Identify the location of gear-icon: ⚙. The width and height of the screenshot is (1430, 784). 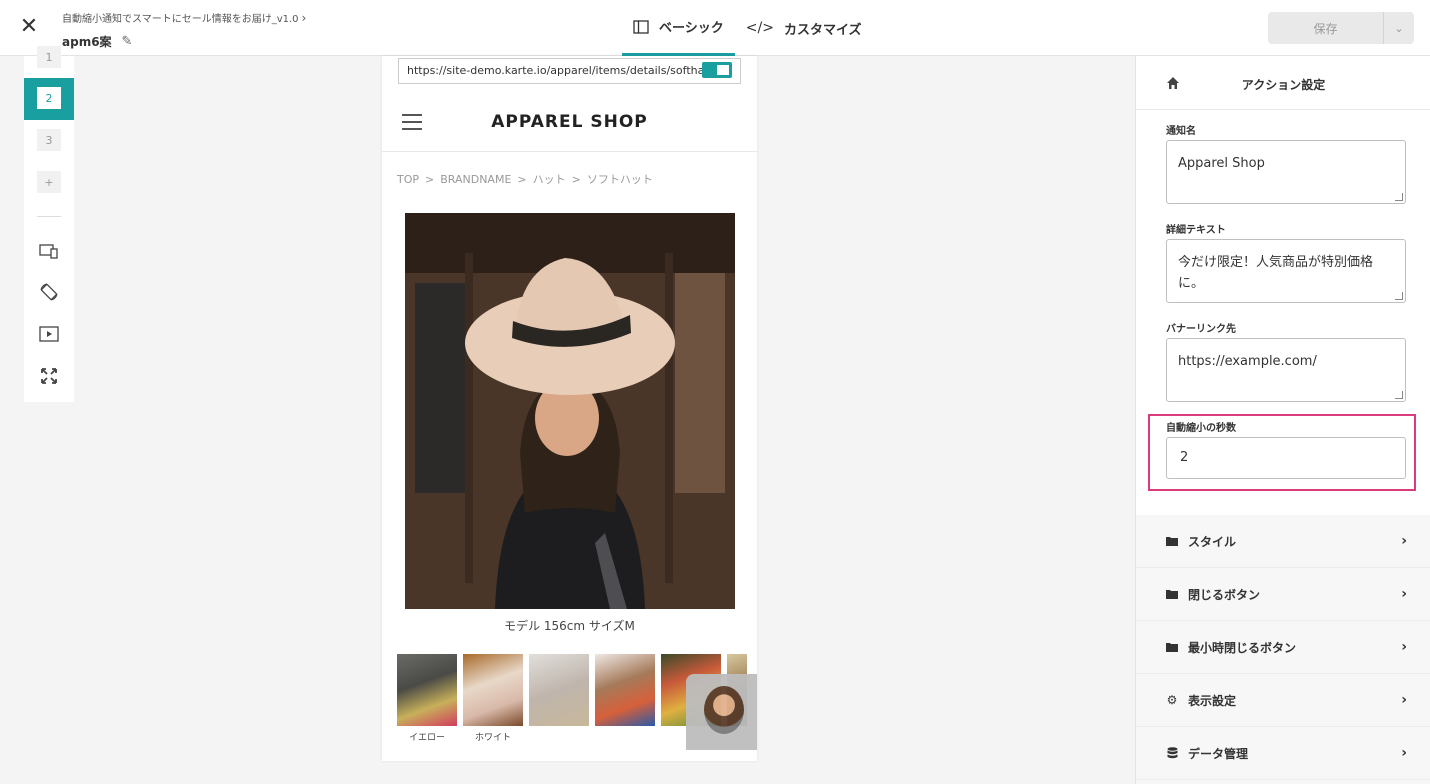
(1172, 700).